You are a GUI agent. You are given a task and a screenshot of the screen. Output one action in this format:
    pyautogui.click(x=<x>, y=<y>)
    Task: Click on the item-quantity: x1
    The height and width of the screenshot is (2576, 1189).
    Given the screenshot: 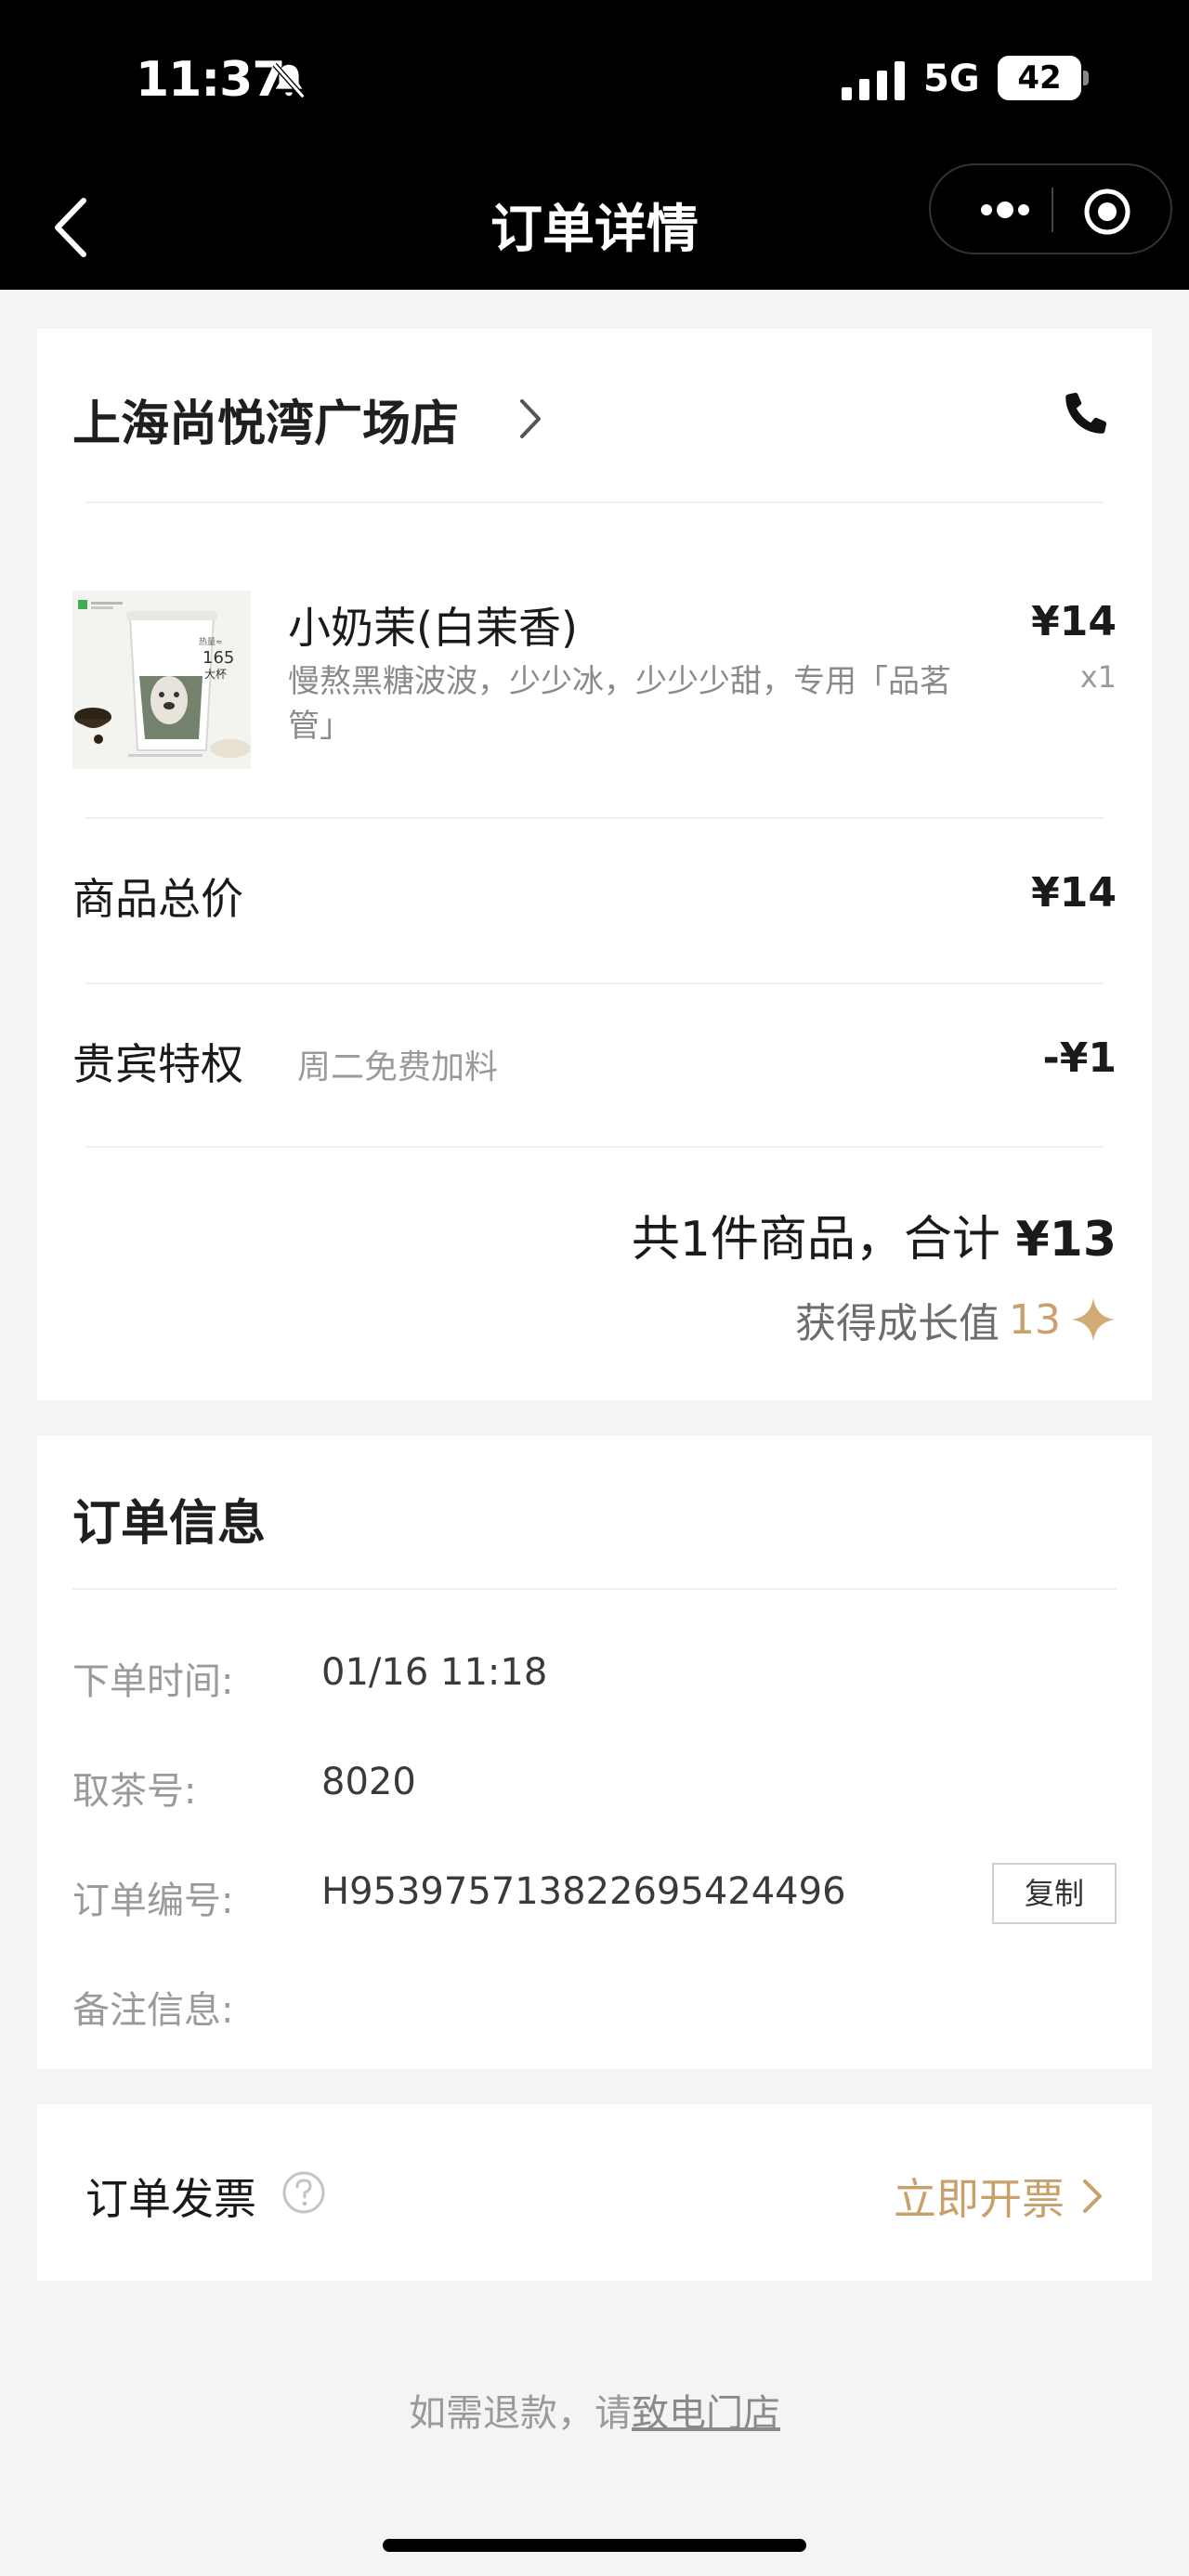 What is the action you would take?
    pyautogui.click(x=1098, y=677)
    